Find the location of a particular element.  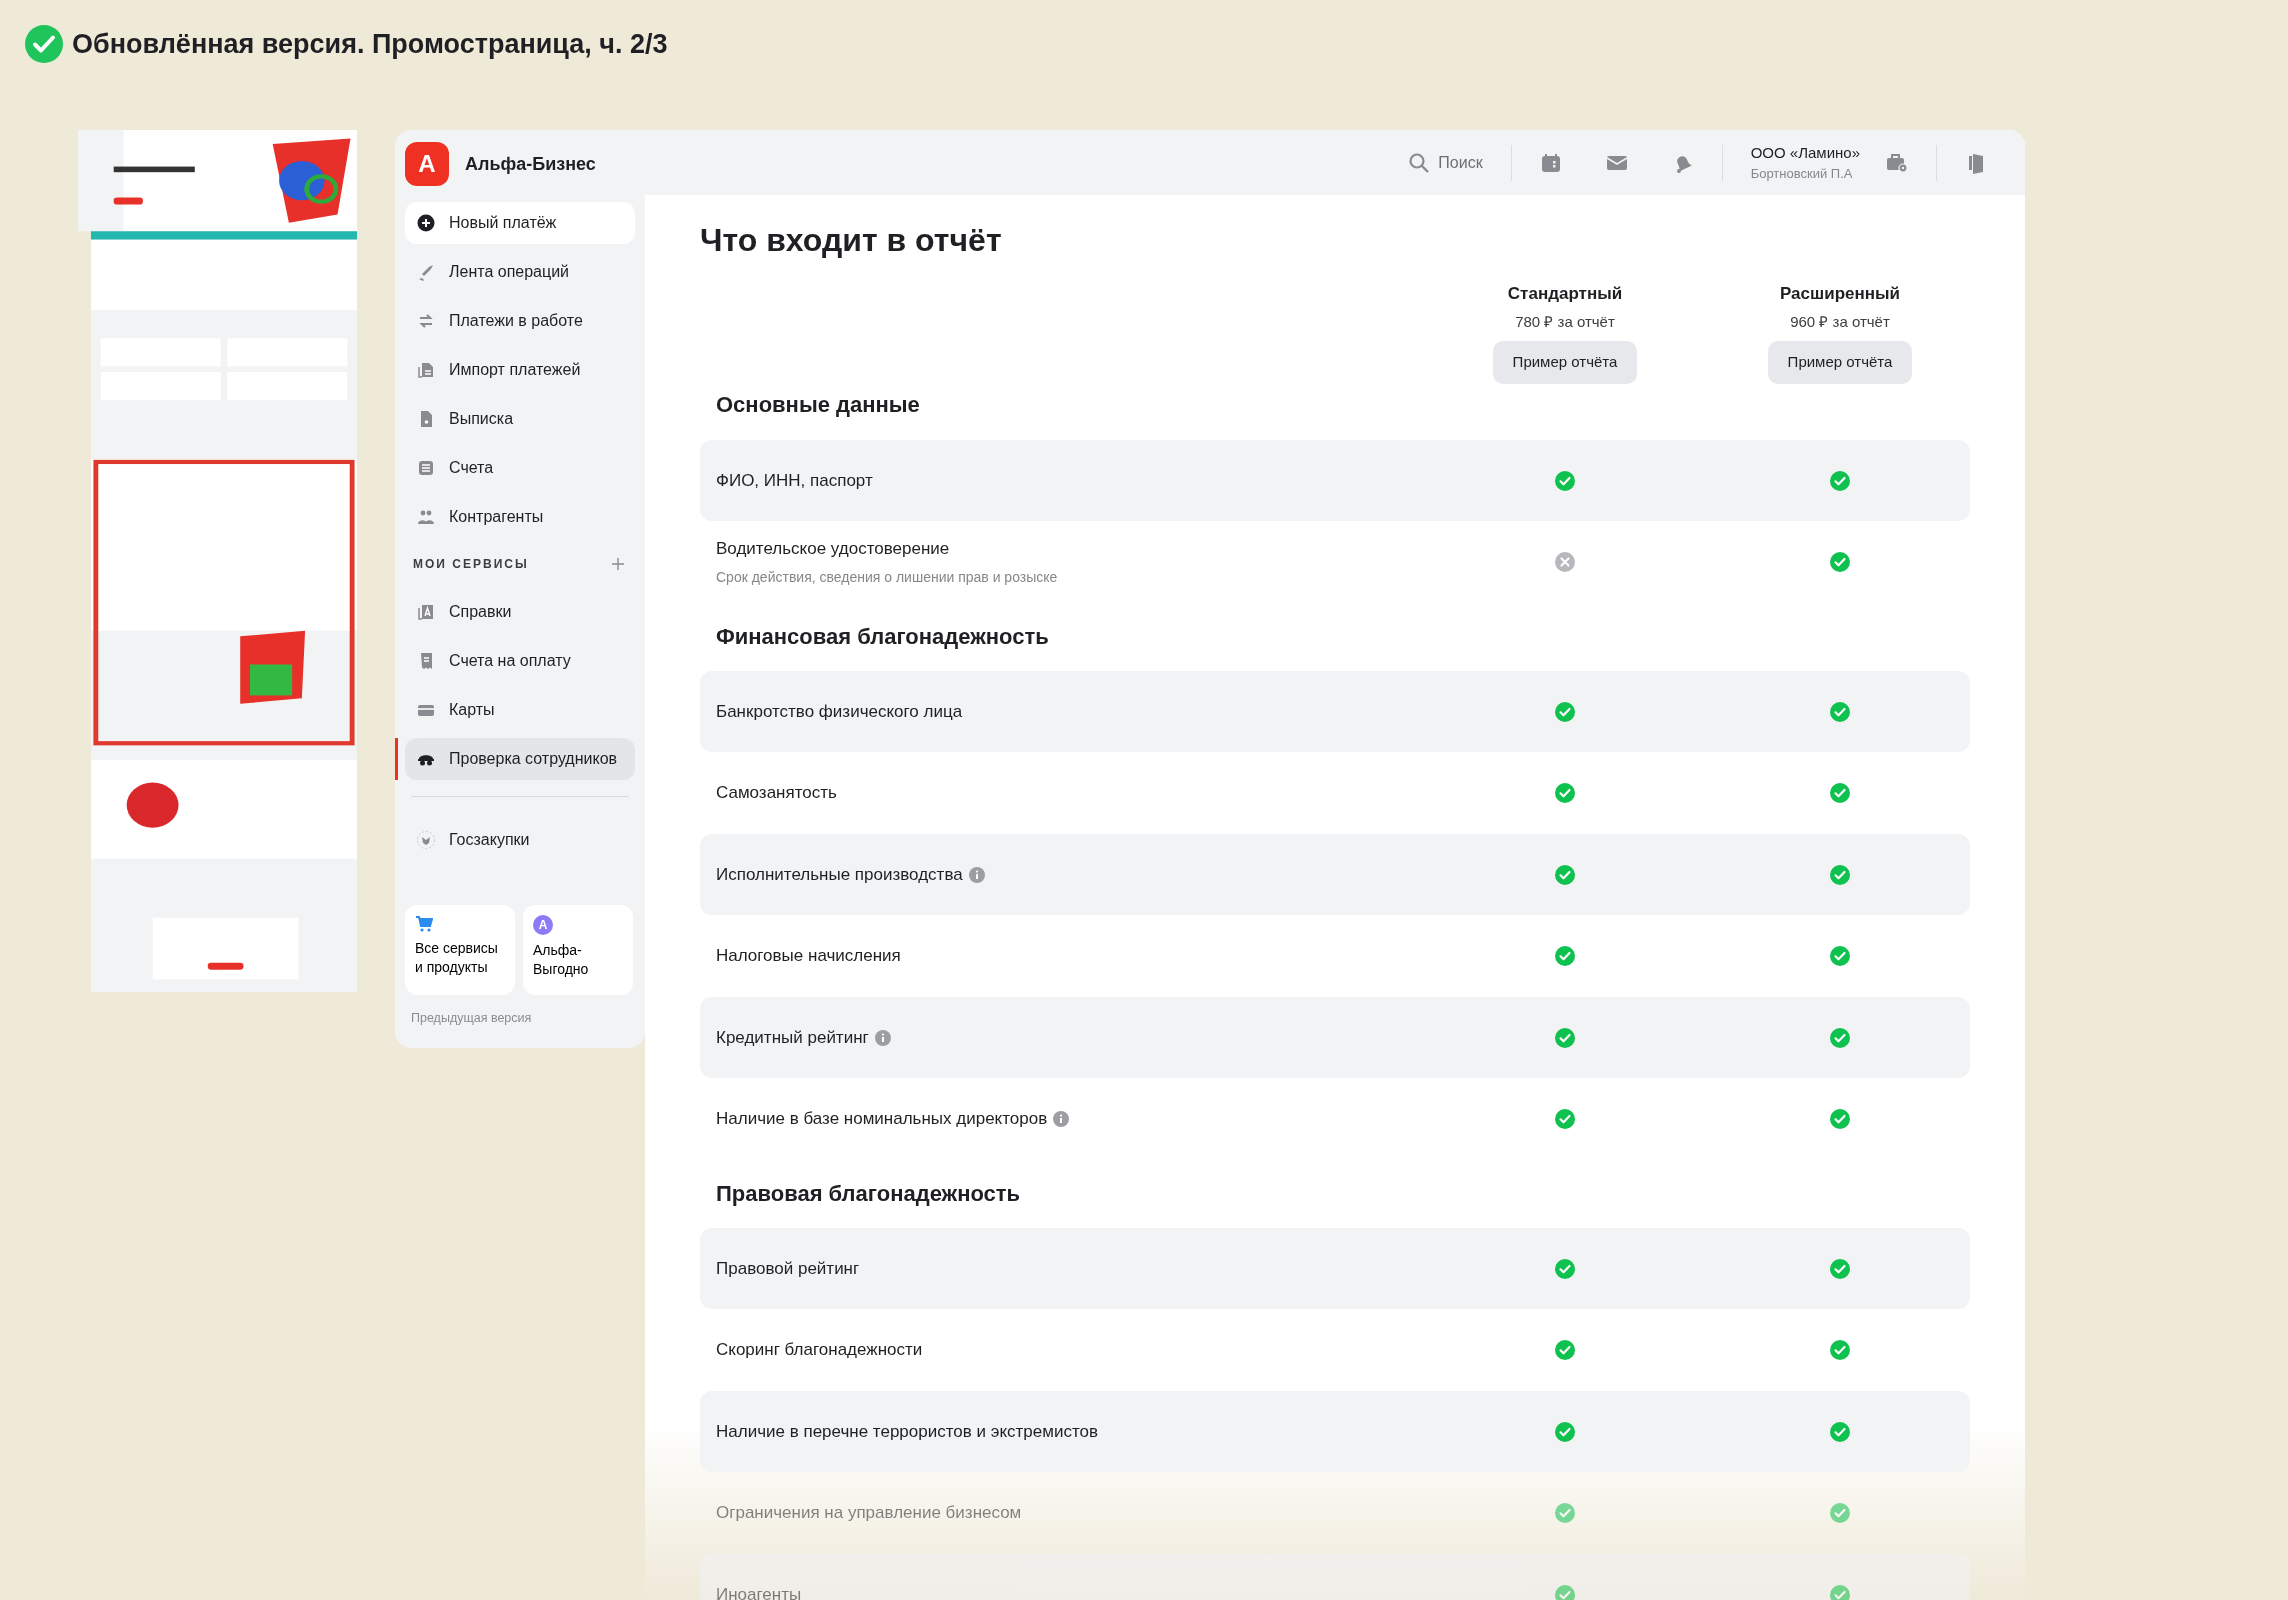

feature-label: Самозанятость is located at coordinates (777, 793).